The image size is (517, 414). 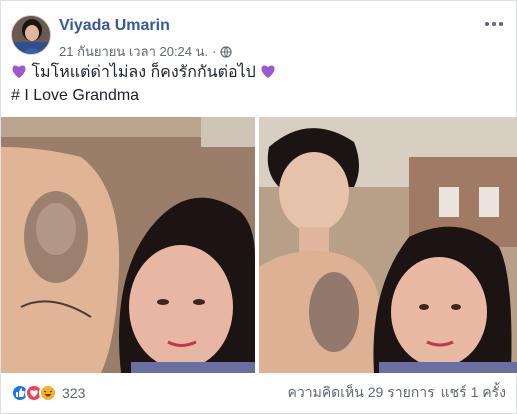 What do you see at coordinates (473, 393) in the screenshot?
I see `shares-count-link: แชร์ 1 ครั้ง` at bounding box center [473, 393].